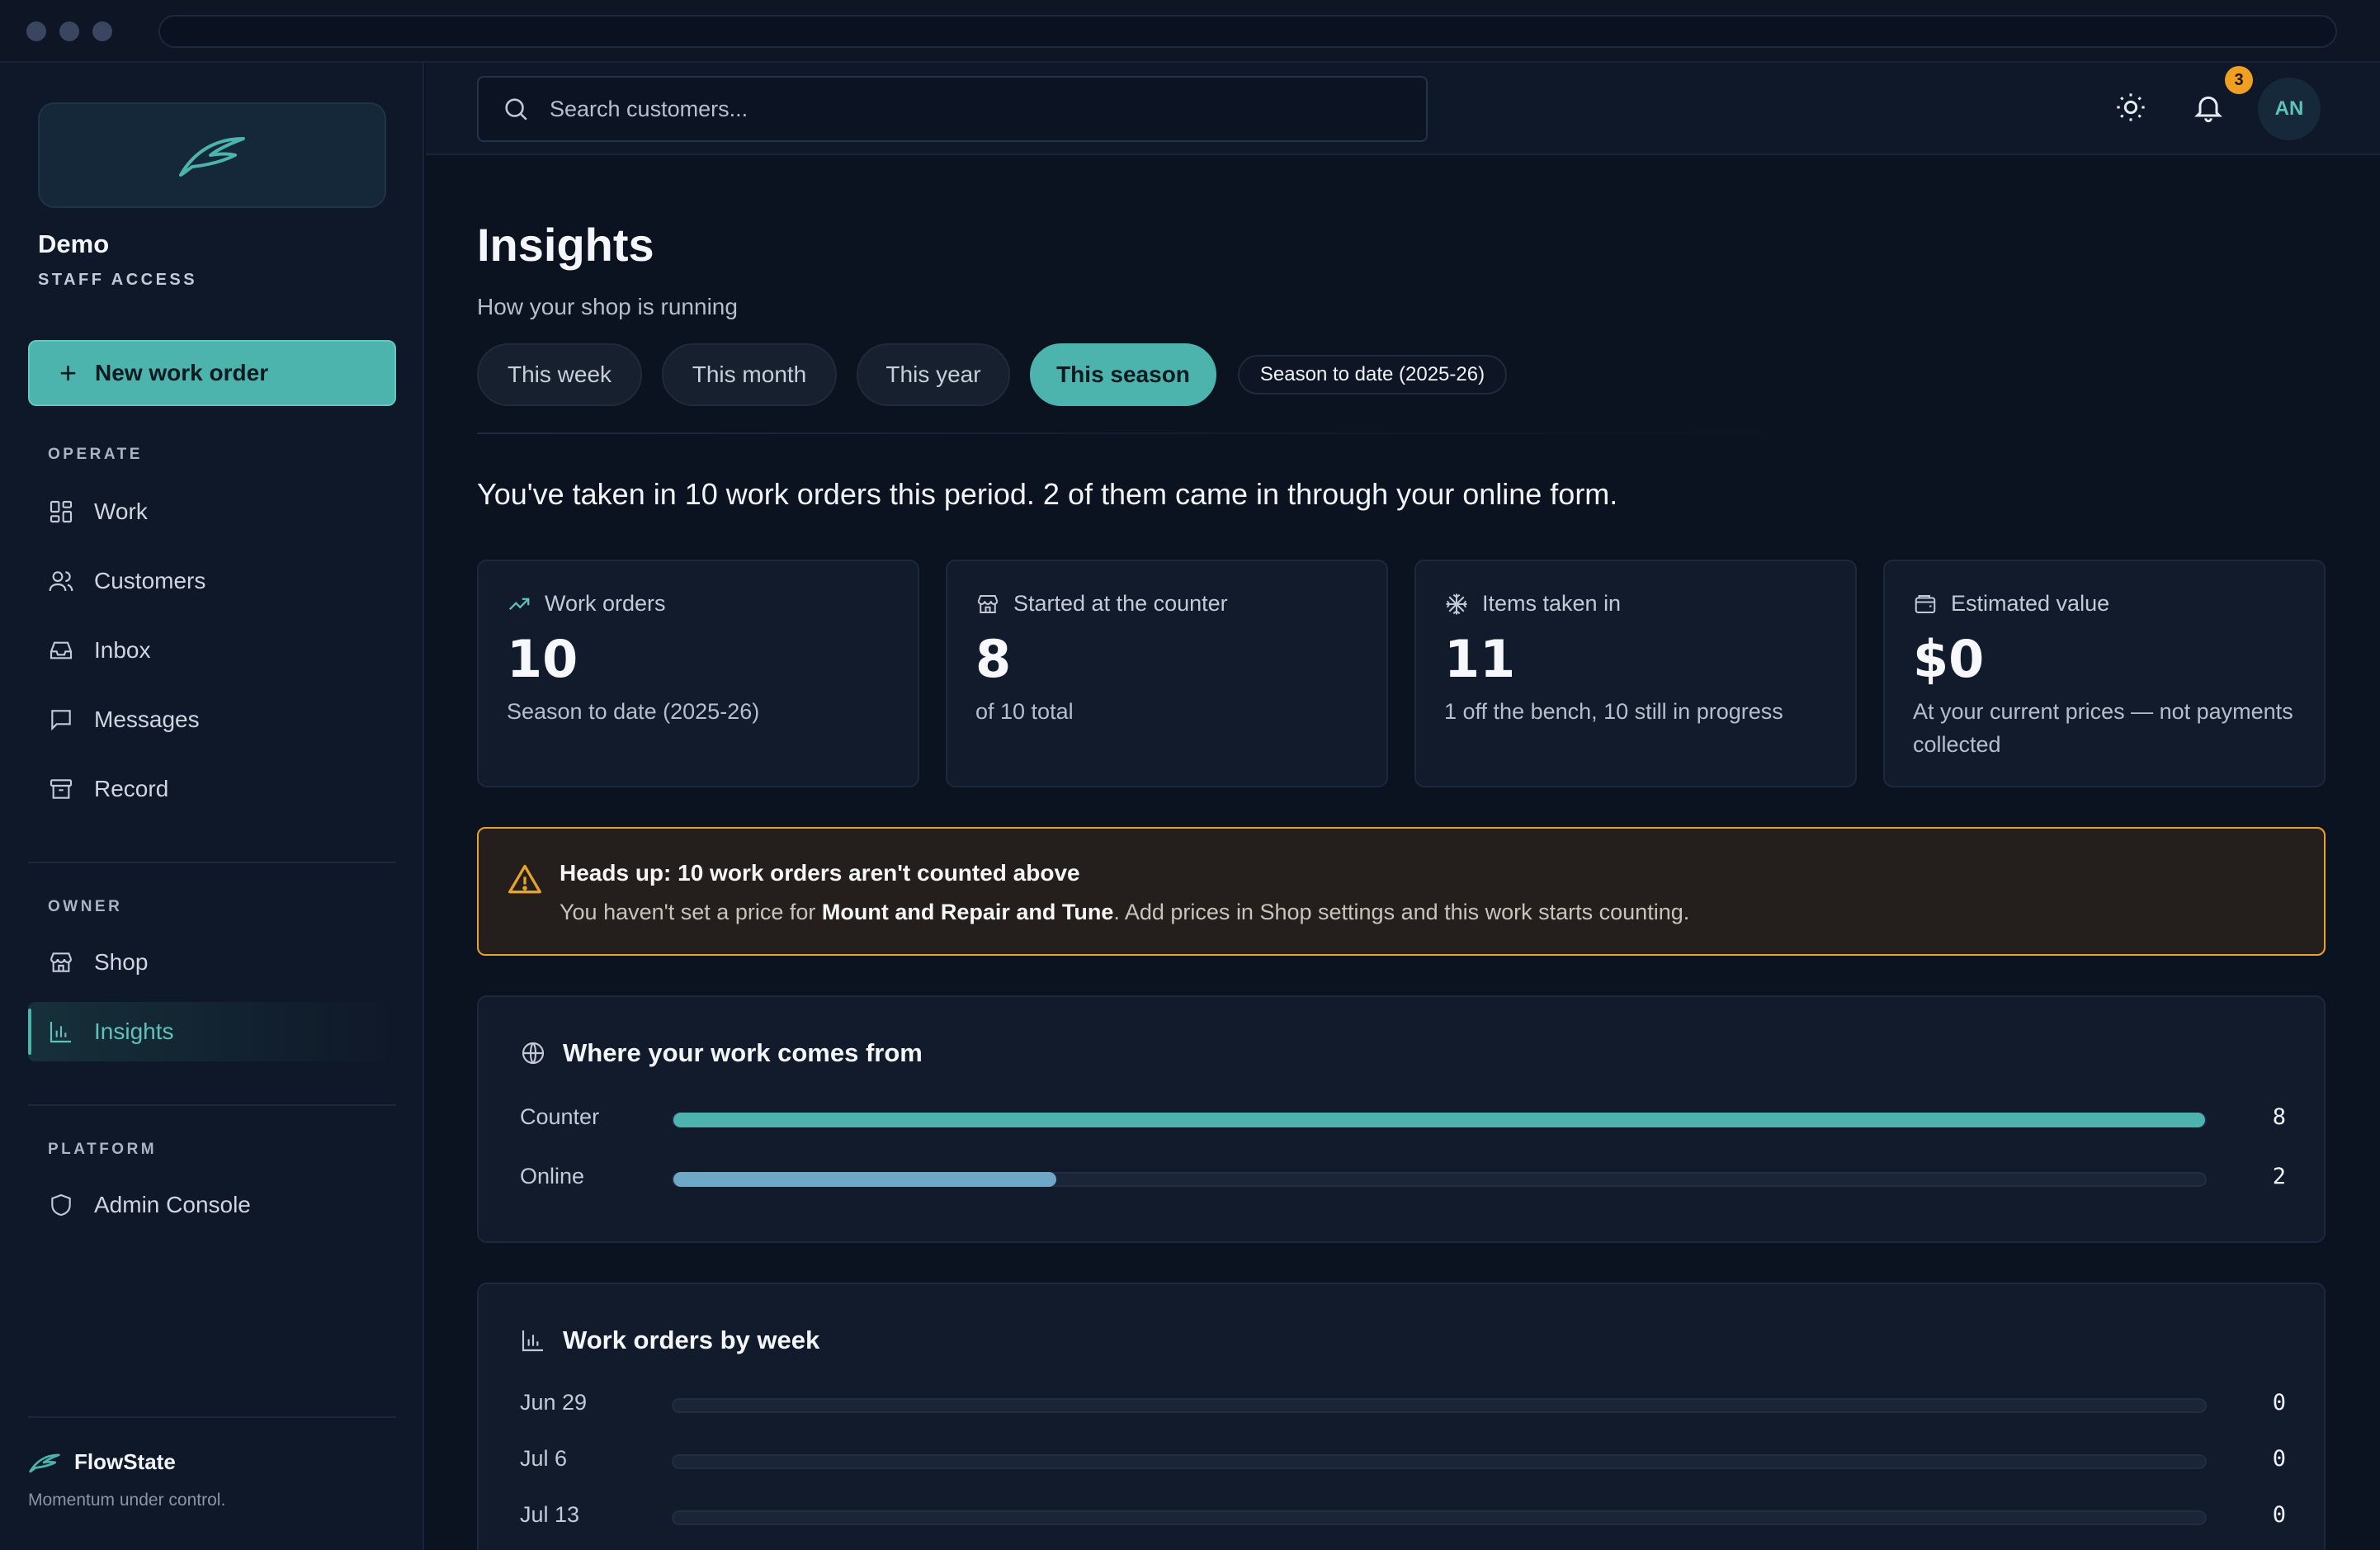 The width and height of the screenshot is (2380, 1550). I want to click on bar-label: Jul 13, so click(550, 1514).